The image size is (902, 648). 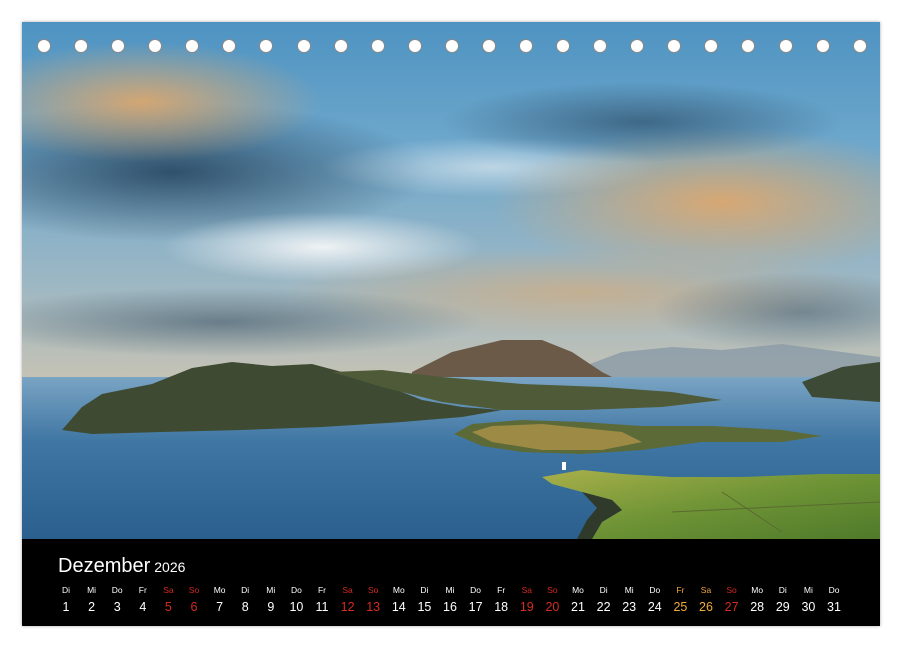 I want to click on day-cell: So 13, so click(x=373, y=600).